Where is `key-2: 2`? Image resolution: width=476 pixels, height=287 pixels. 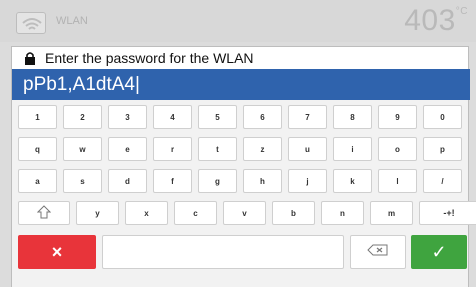
key-2: 2 is located at coordinates (82, 117).